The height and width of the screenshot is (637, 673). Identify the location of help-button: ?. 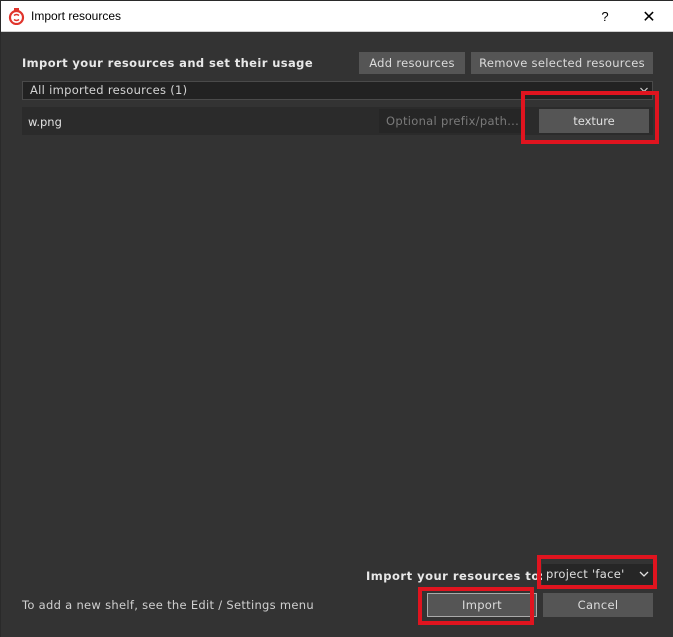
(605, 17).